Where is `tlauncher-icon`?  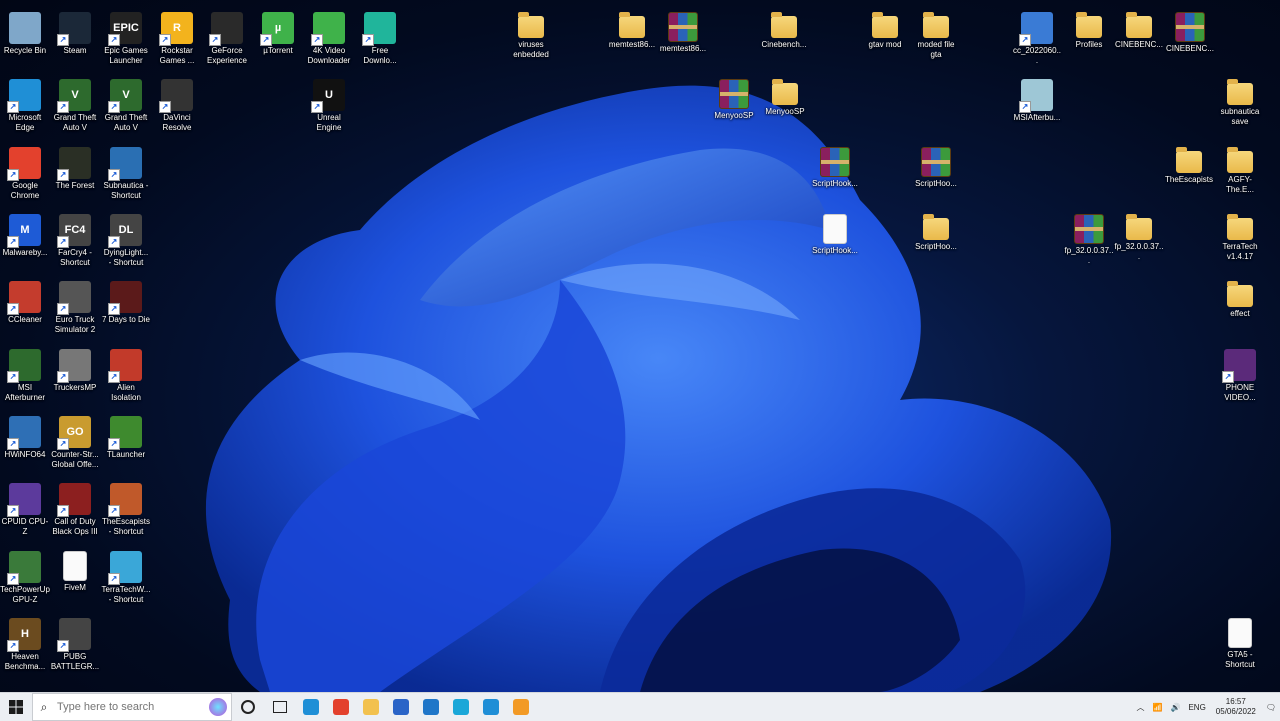
tlauncher-icon is located at coordinates (125, 433).